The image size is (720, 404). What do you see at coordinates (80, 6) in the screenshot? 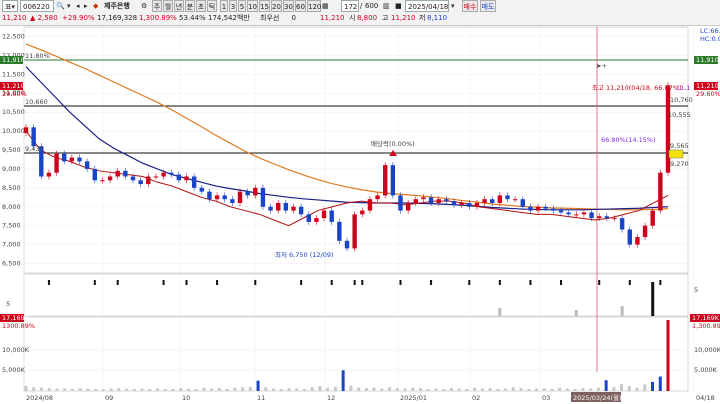
I see `prev-icon: ◂` at bounding box center [80, 6].